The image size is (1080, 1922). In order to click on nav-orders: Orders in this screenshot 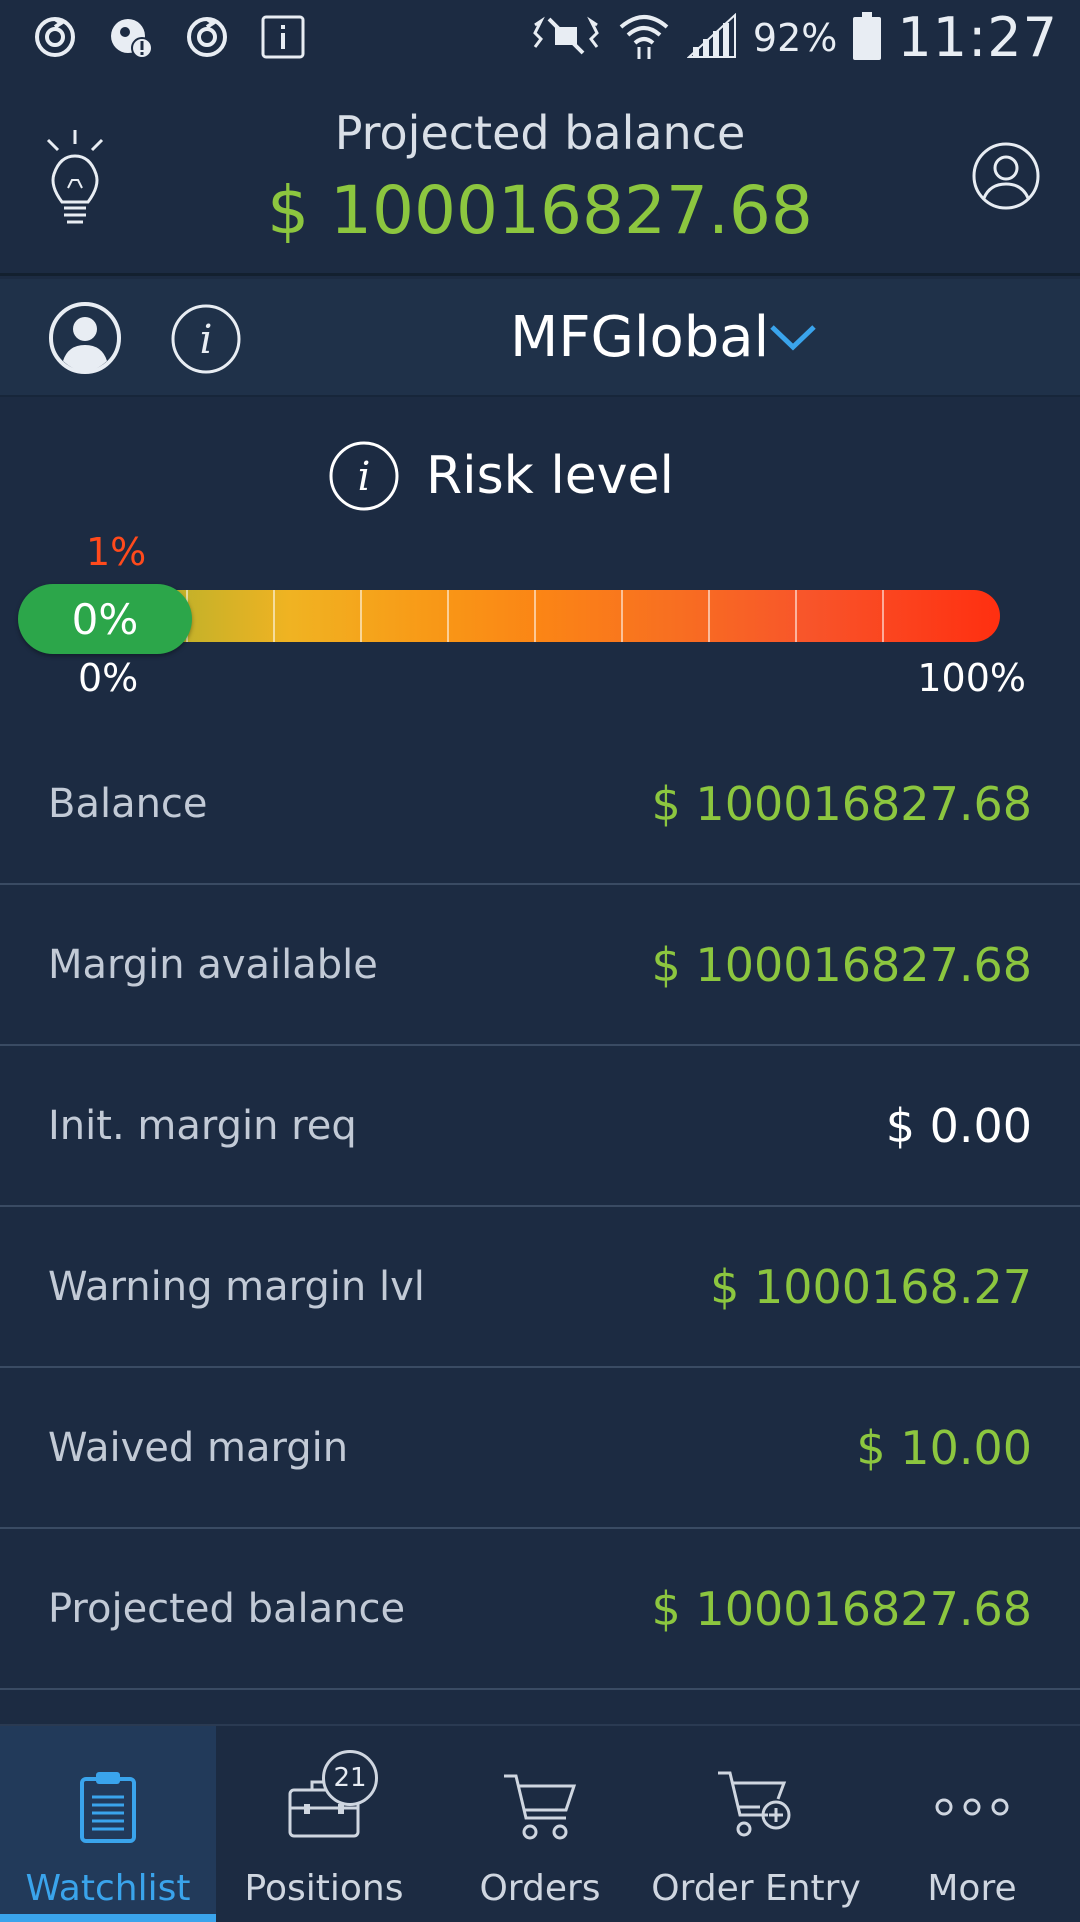, I will do `click(540, 1824)`.